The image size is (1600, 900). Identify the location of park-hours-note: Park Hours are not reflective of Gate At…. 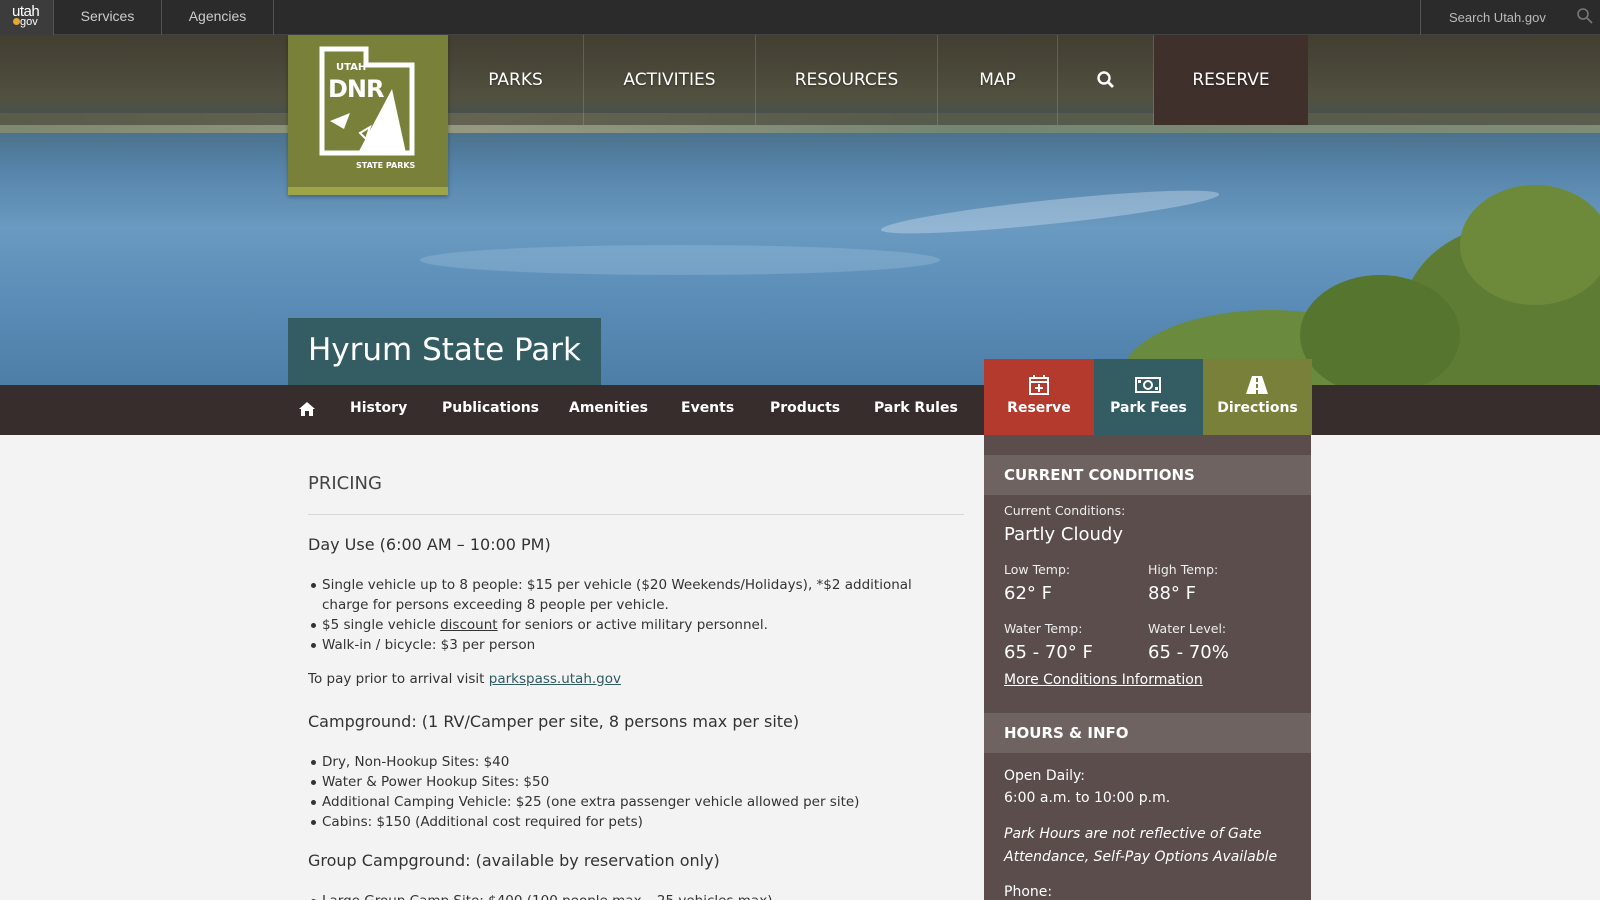
(1141, 845).